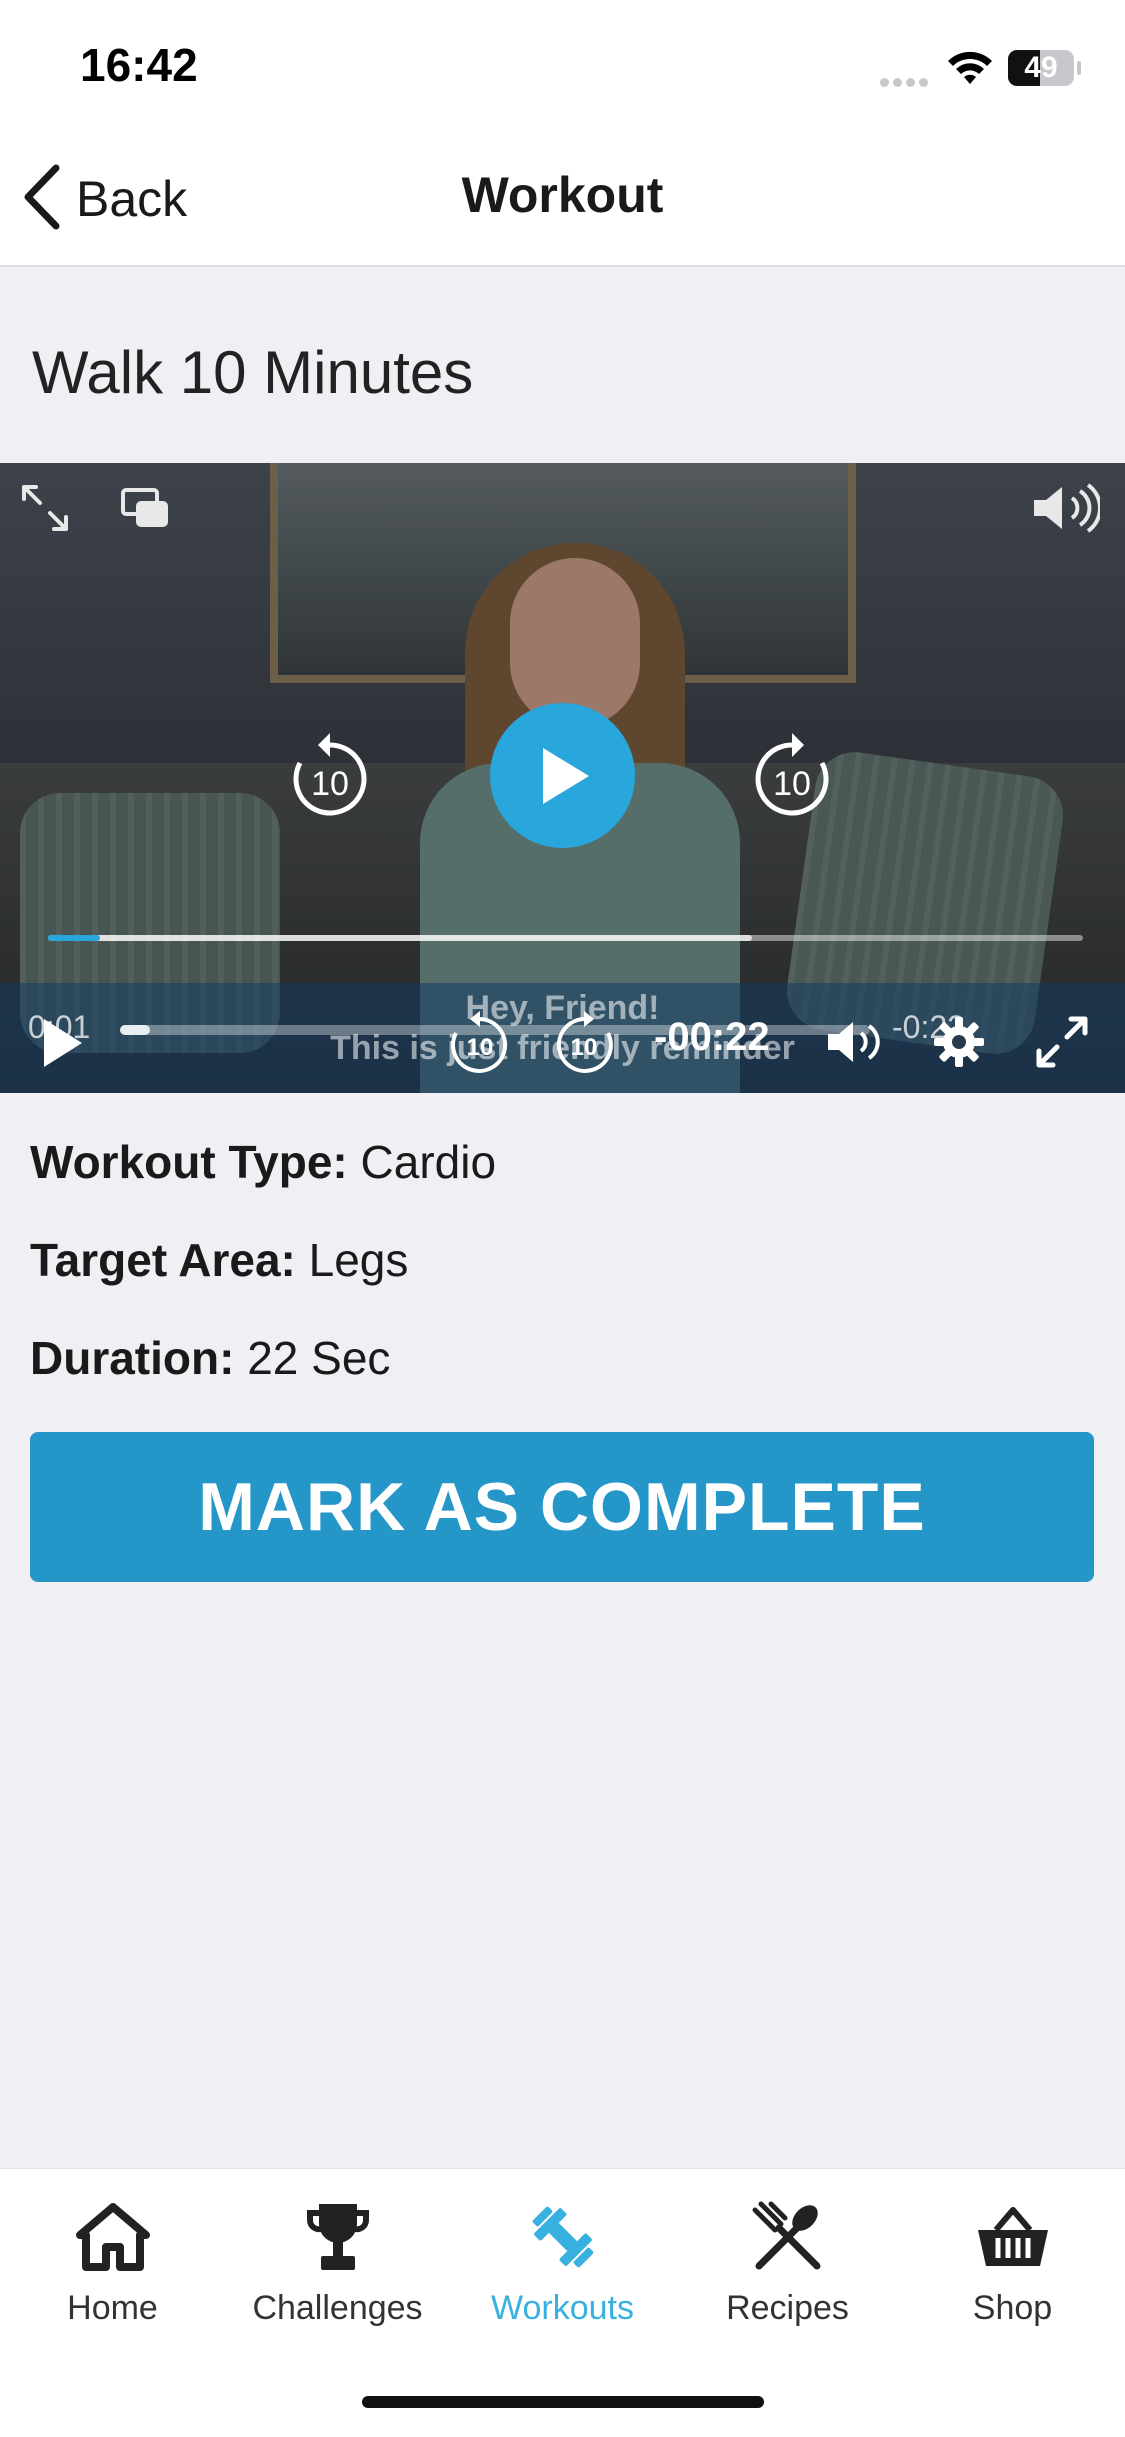  I want to click on duration-row: Duration: 22 Sec, so click(210, 1358).